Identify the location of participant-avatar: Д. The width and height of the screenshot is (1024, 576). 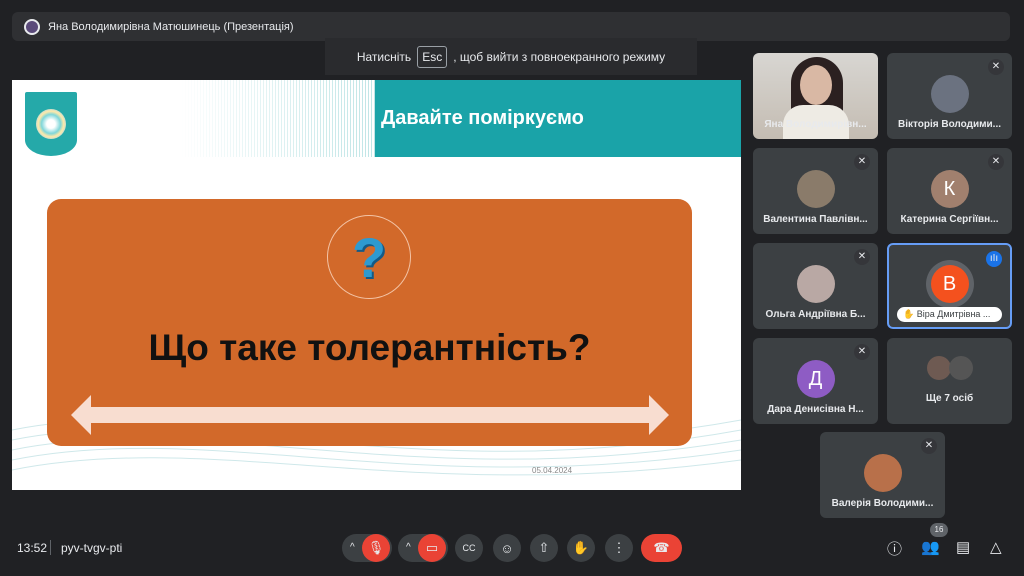
(815, 379).